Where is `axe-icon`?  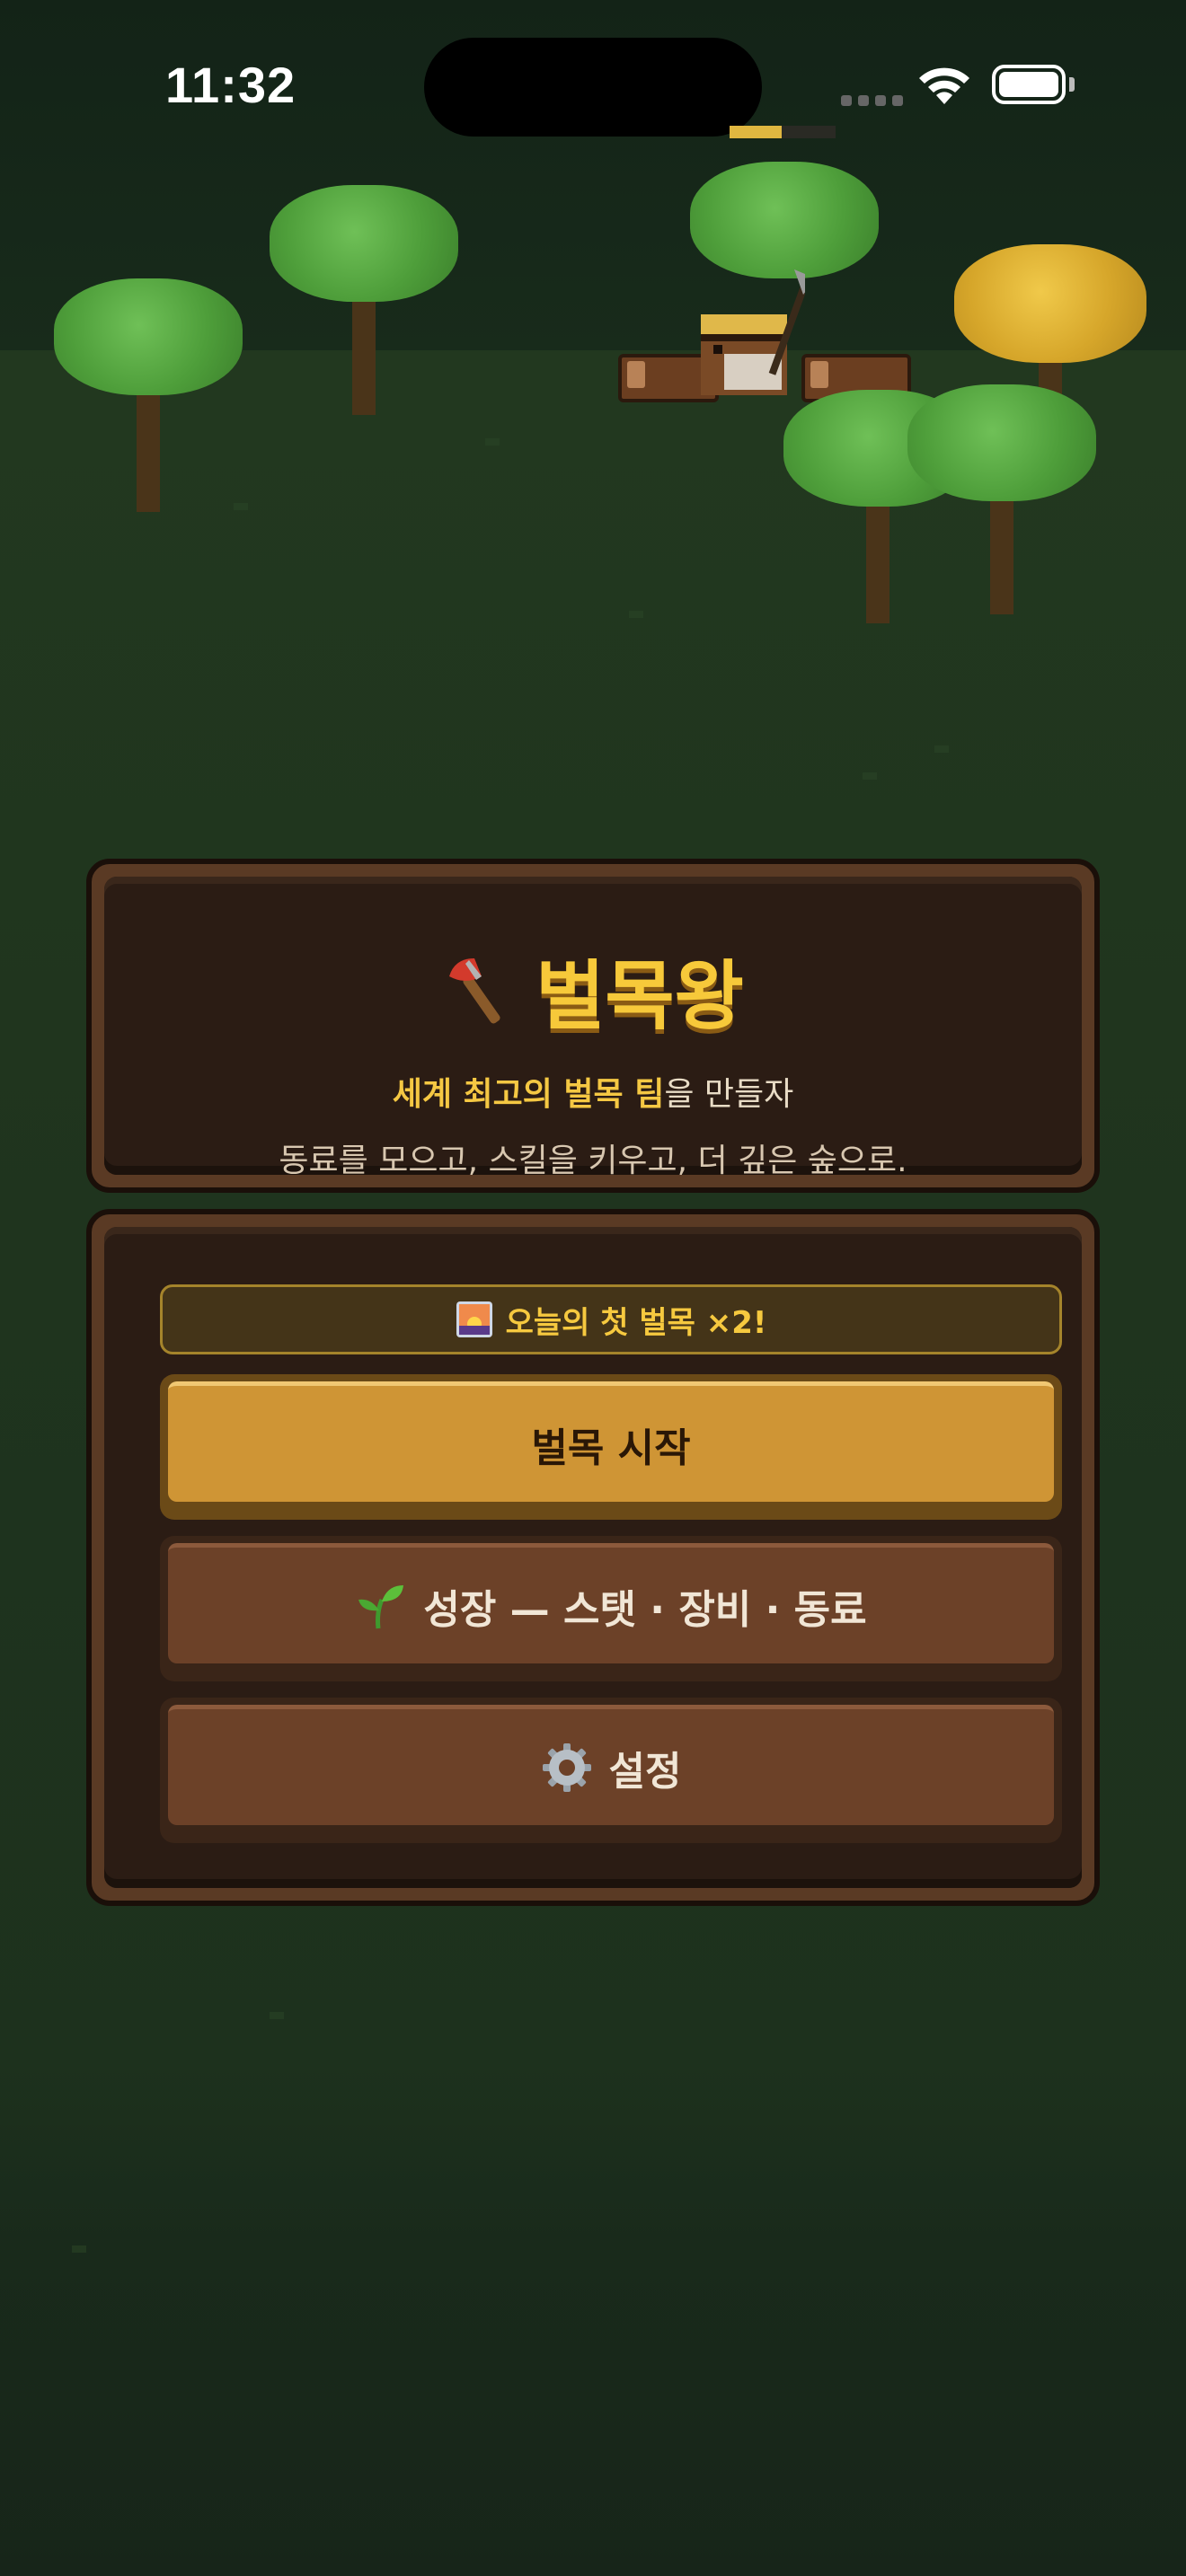
axe-icon is located at coordinates (474, 990).